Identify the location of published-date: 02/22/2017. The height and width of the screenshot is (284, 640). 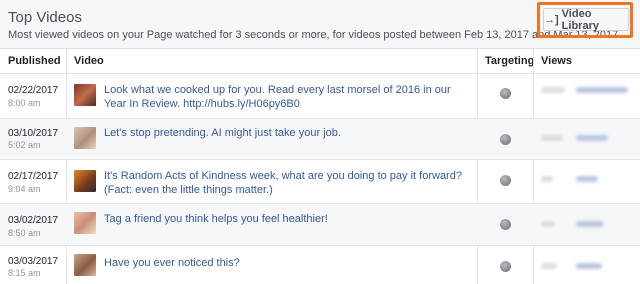
(33, 90).